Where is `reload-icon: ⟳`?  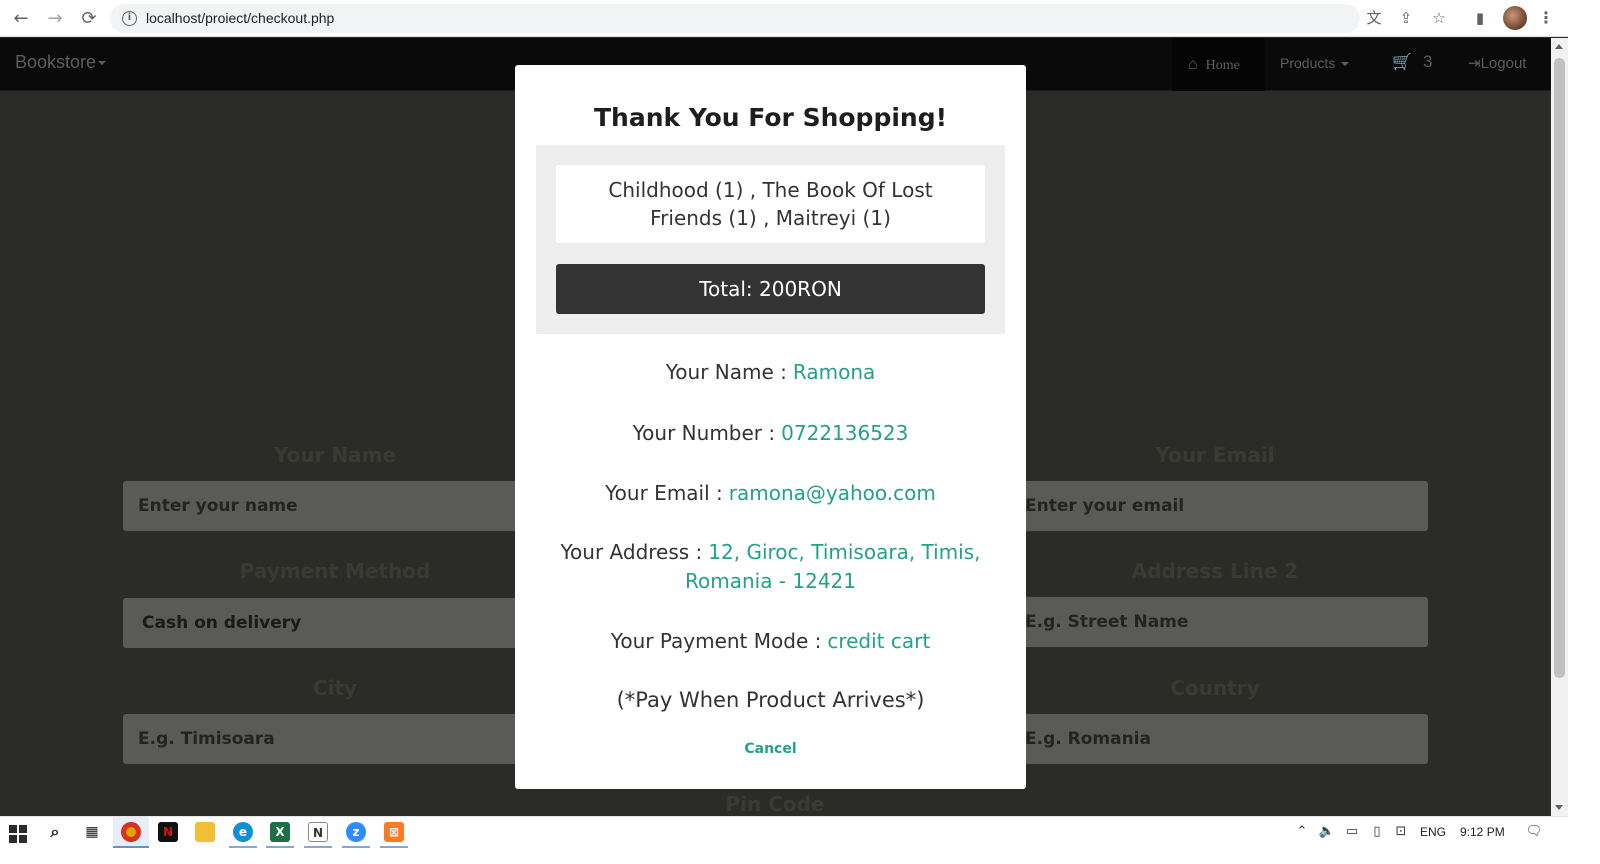
reload-icon: ⟳ is located at coordinates (89, 19).